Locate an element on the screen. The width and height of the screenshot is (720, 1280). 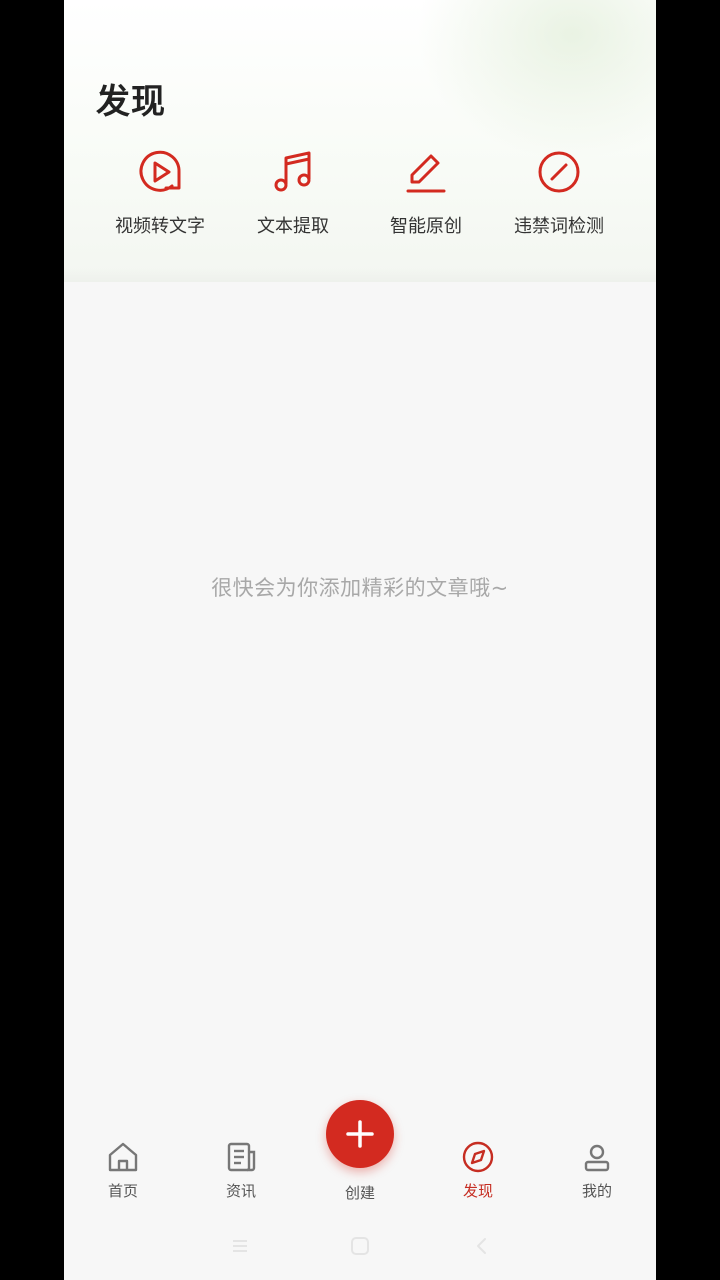
tab-news: 资讯 is located at coordinates (241, 1172).